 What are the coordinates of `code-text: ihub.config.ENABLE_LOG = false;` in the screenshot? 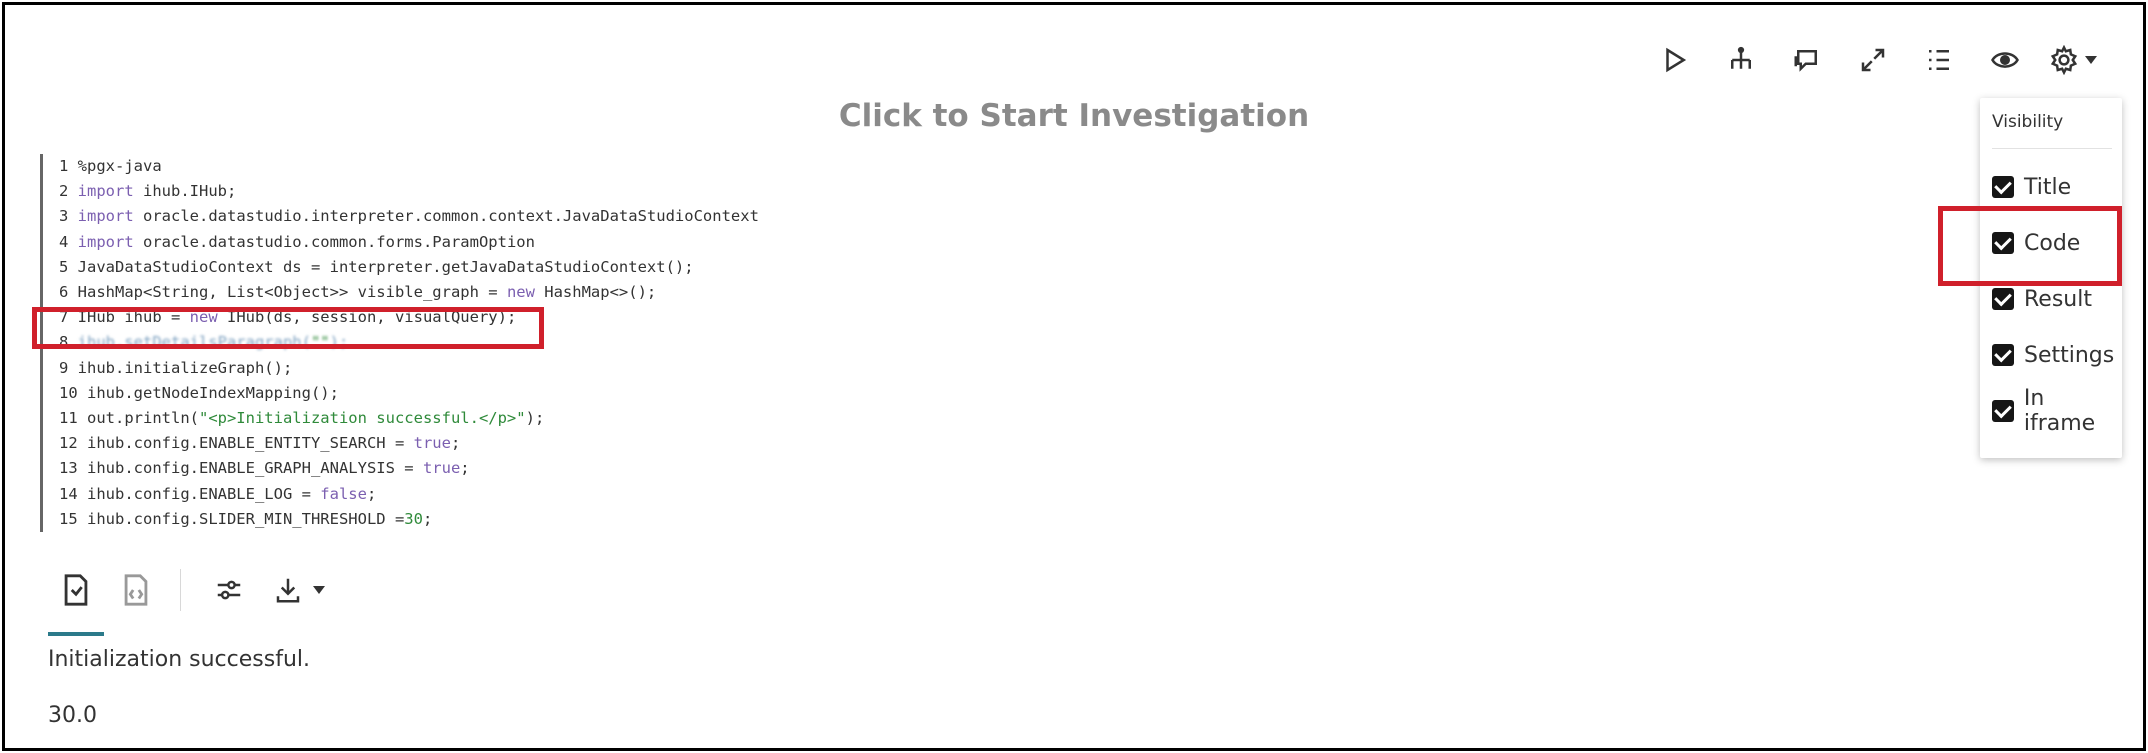 It's located at (232, 493).